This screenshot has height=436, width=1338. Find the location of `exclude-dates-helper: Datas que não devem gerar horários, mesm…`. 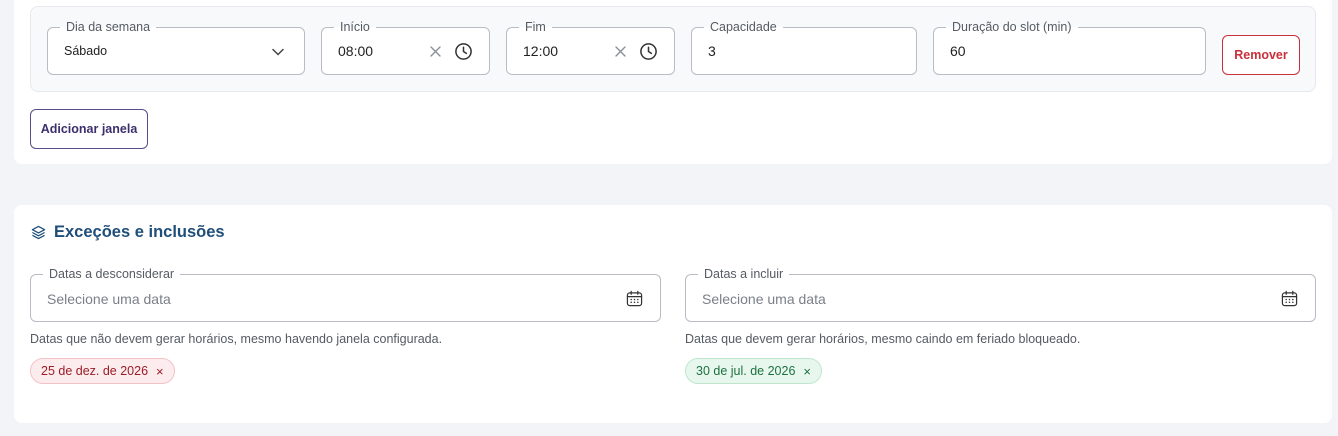

exclude-dates-helper: Datas que não devem gerar horários, mesm… is located at coordinates (236, 339).